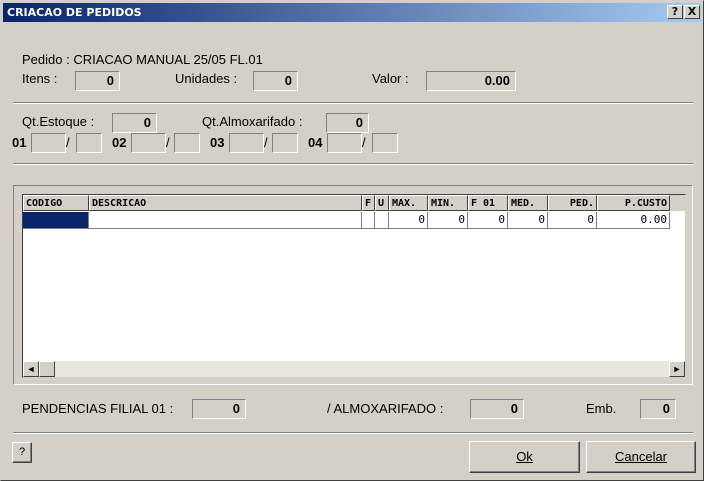 The image size is (704, 481). I want to click on branch-01-stock-field, so click(48, 143).